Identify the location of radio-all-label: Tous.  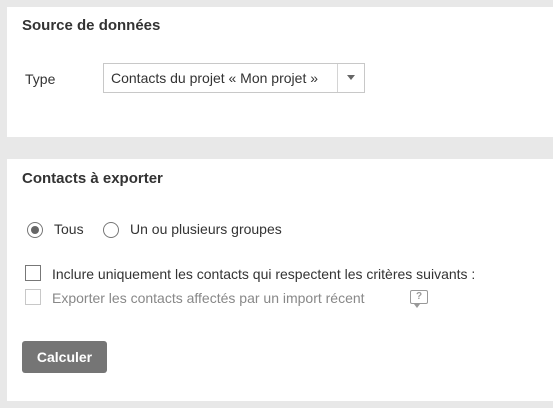
(69, 229).